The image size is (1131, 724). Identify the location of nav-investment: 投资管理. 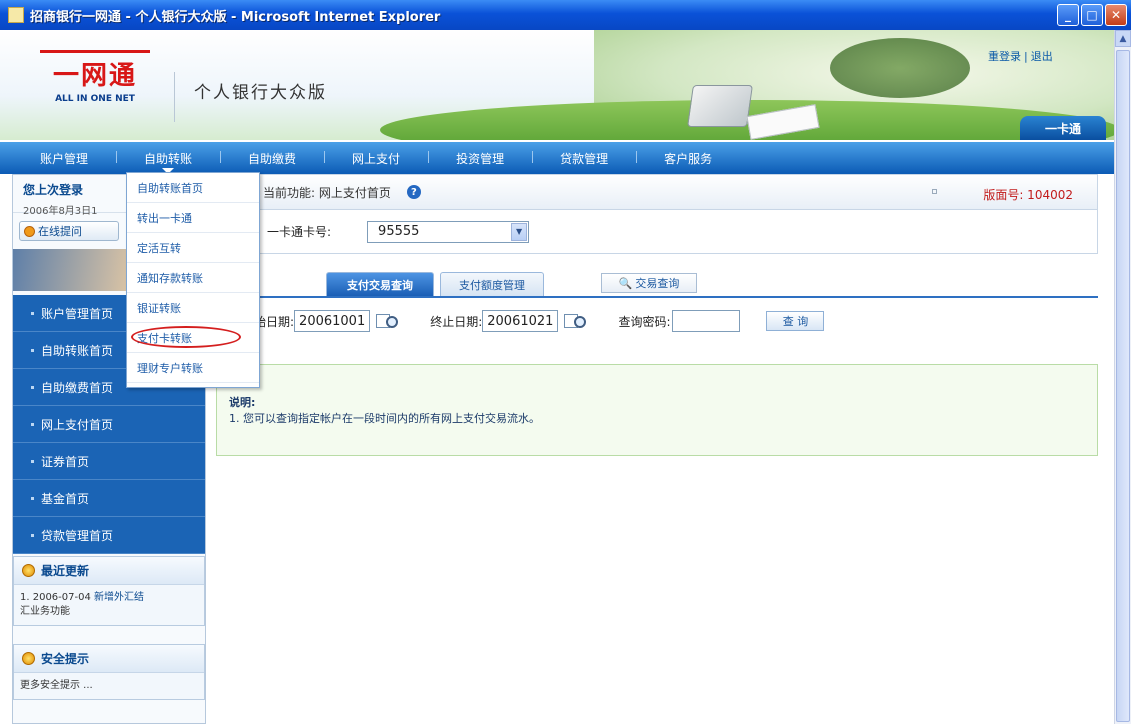
(480, 158).